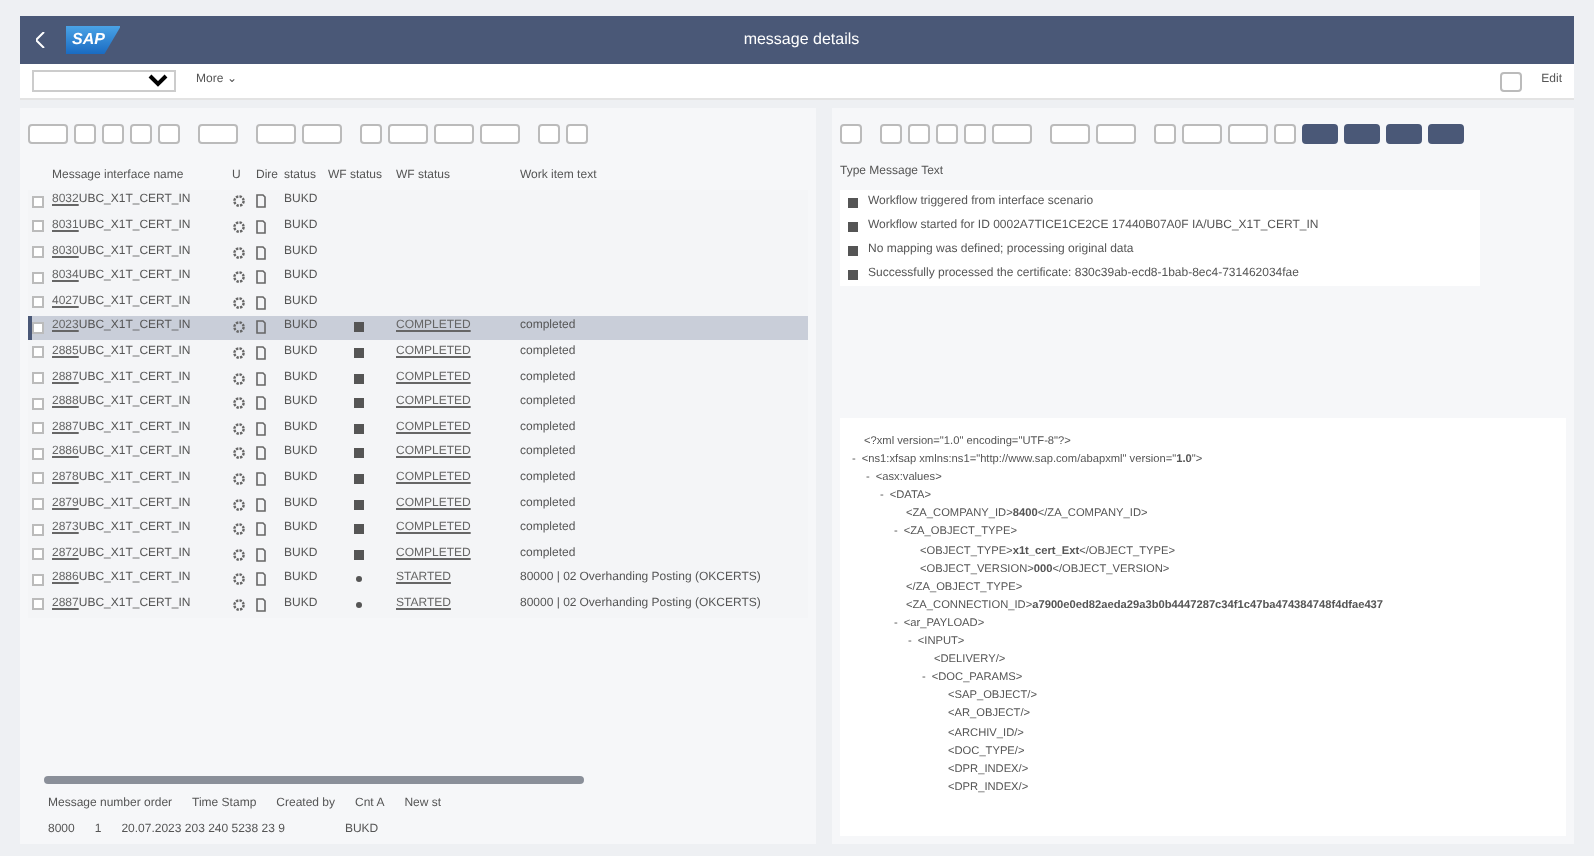 This screenshot has width=1594, height=856. Describe the element at coordinates (314, 780) in the screenshot. I see `horizontal-scrollbar` at that location.